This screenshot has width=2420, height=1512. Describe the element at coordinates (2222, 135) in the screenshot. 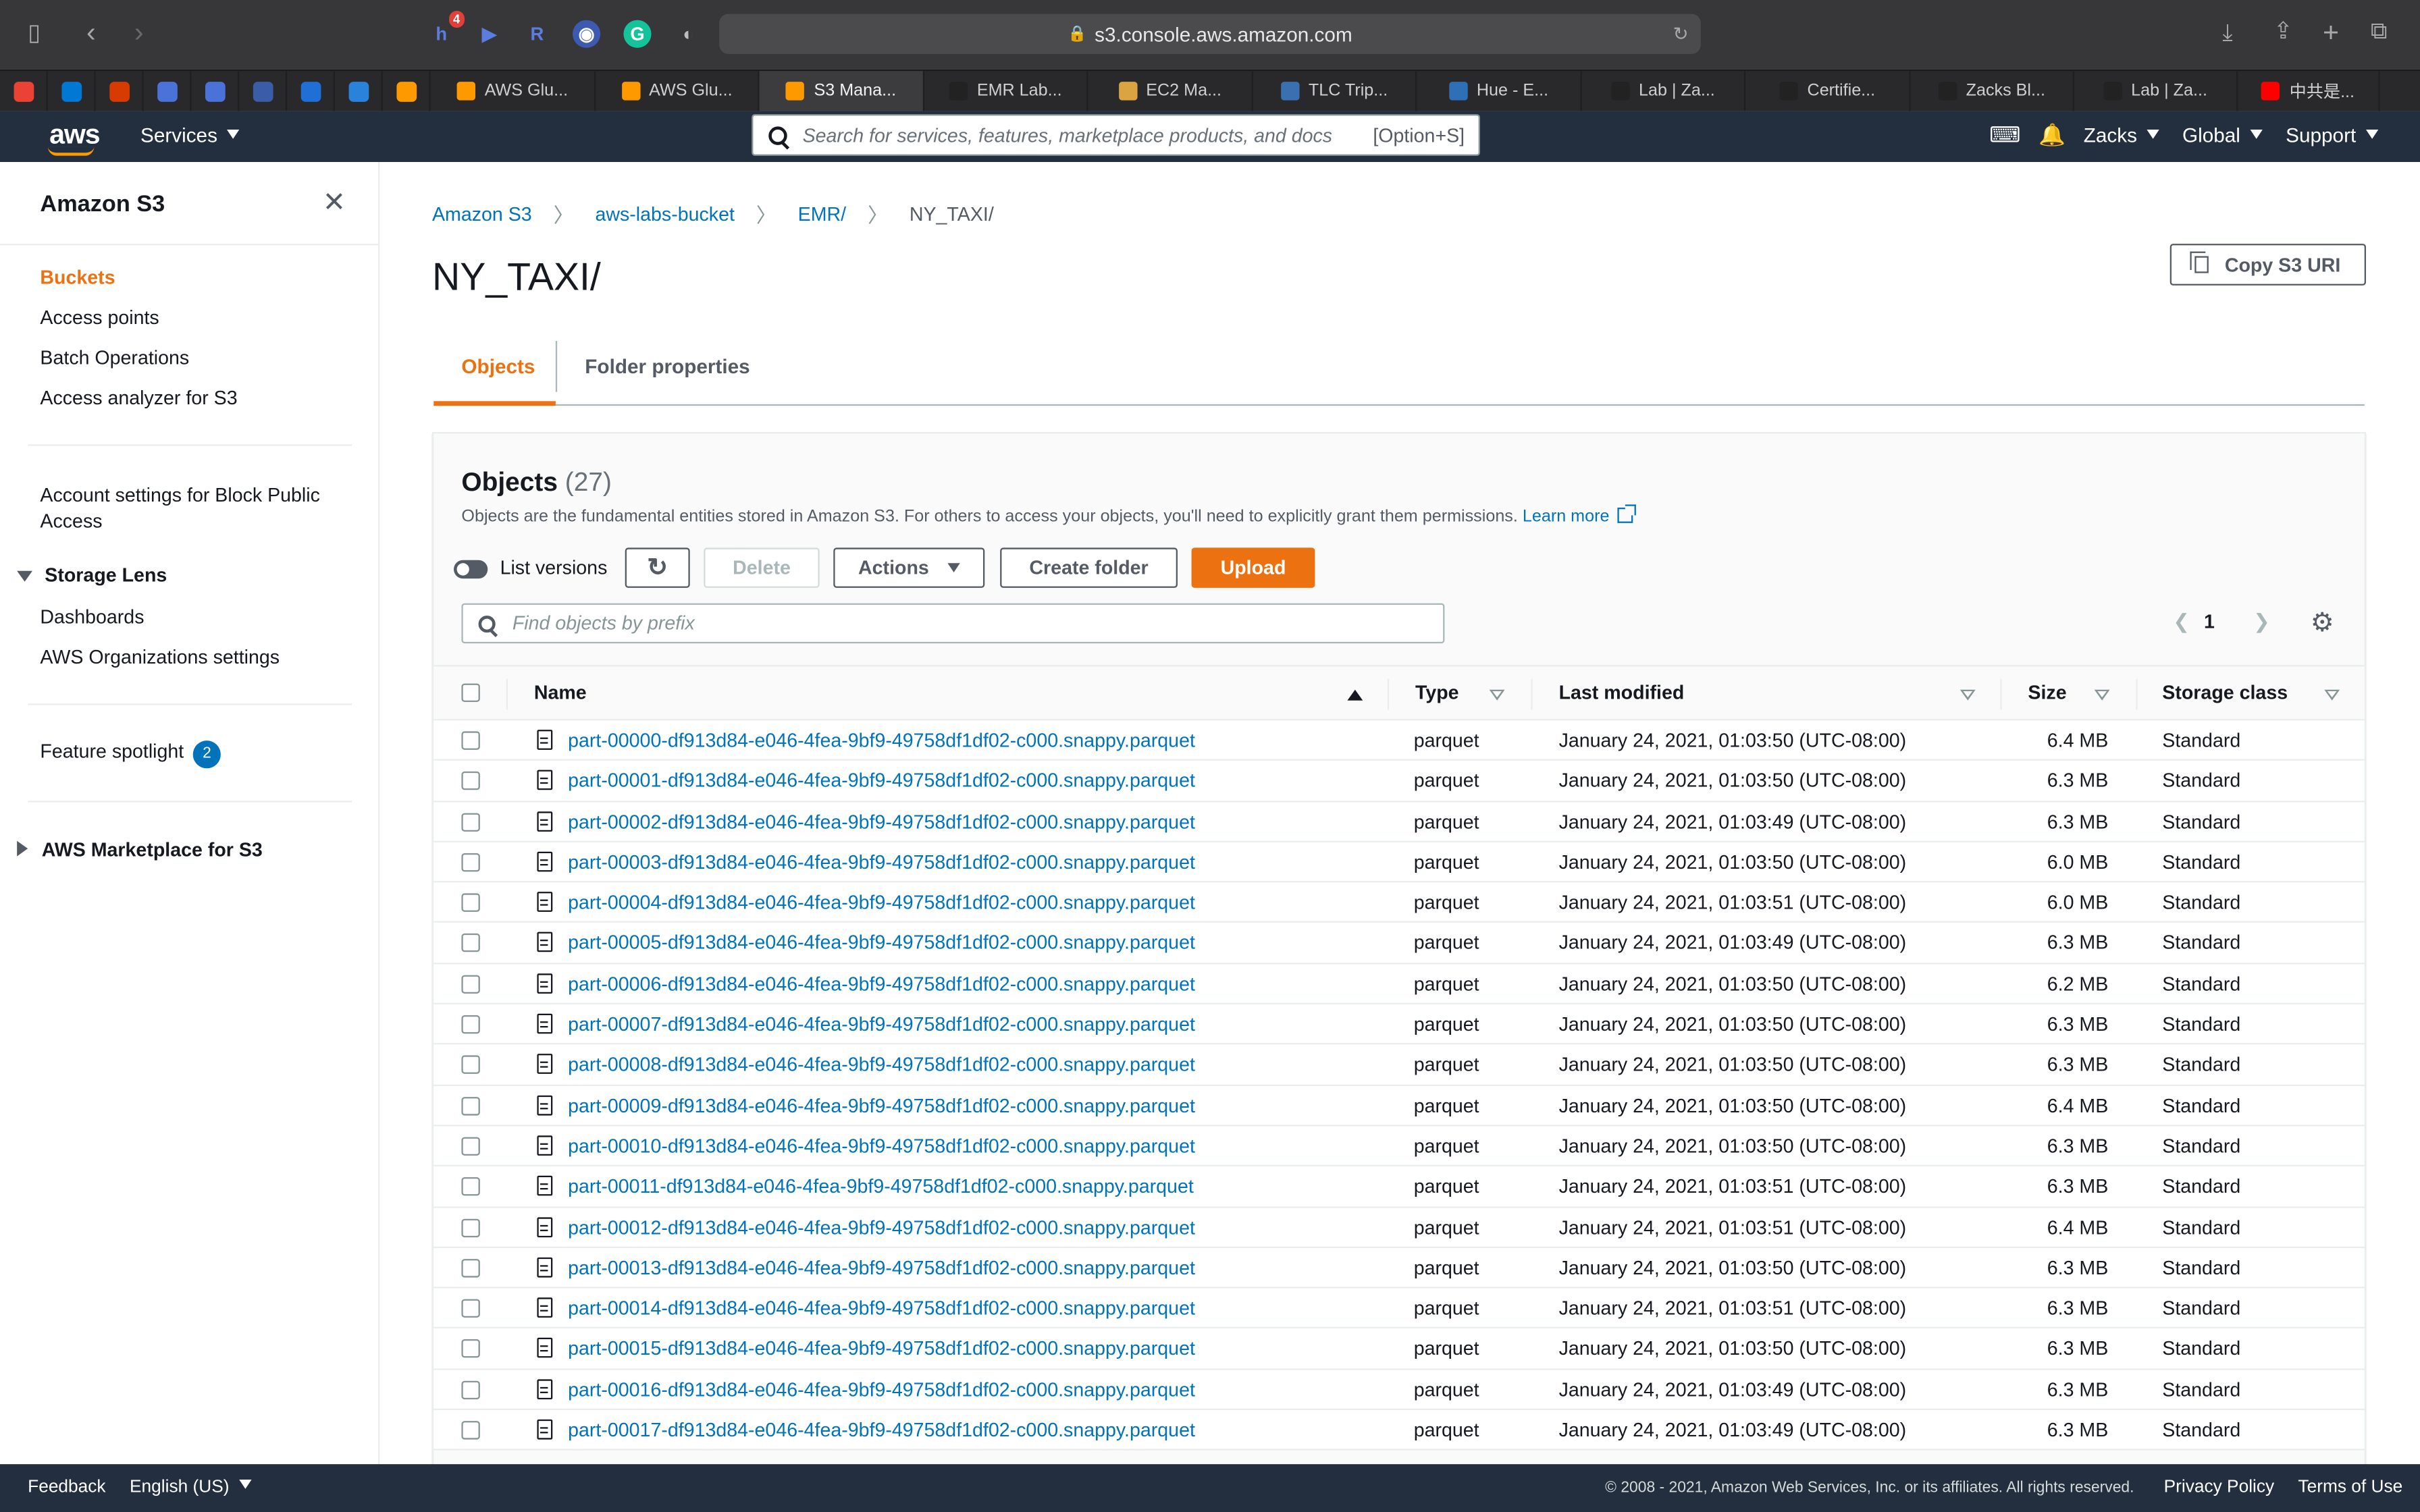

I see `region-menu: Global` at that location.